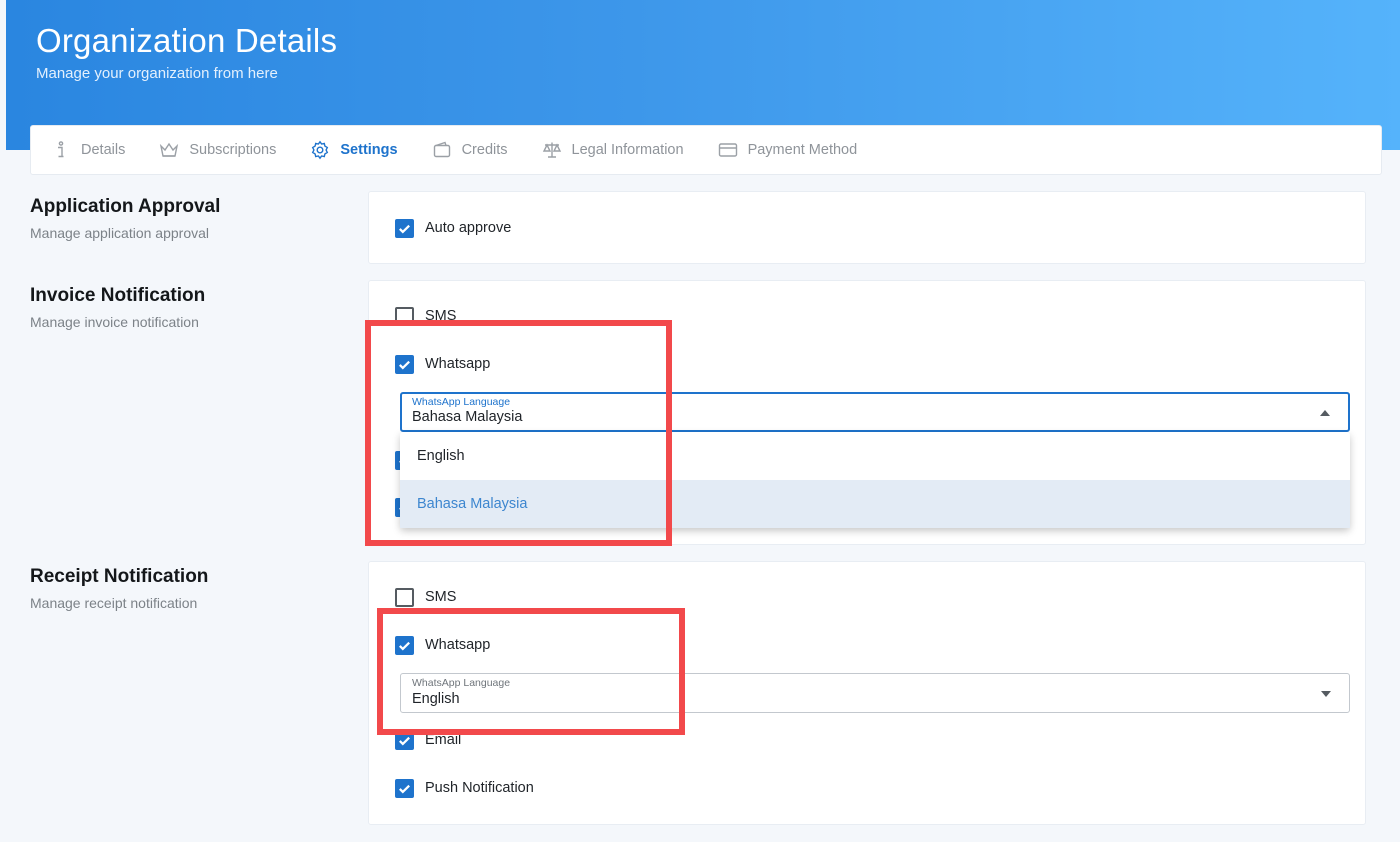  I want to click on tab-subscriptions: Subscriptions, so click(217, 150).